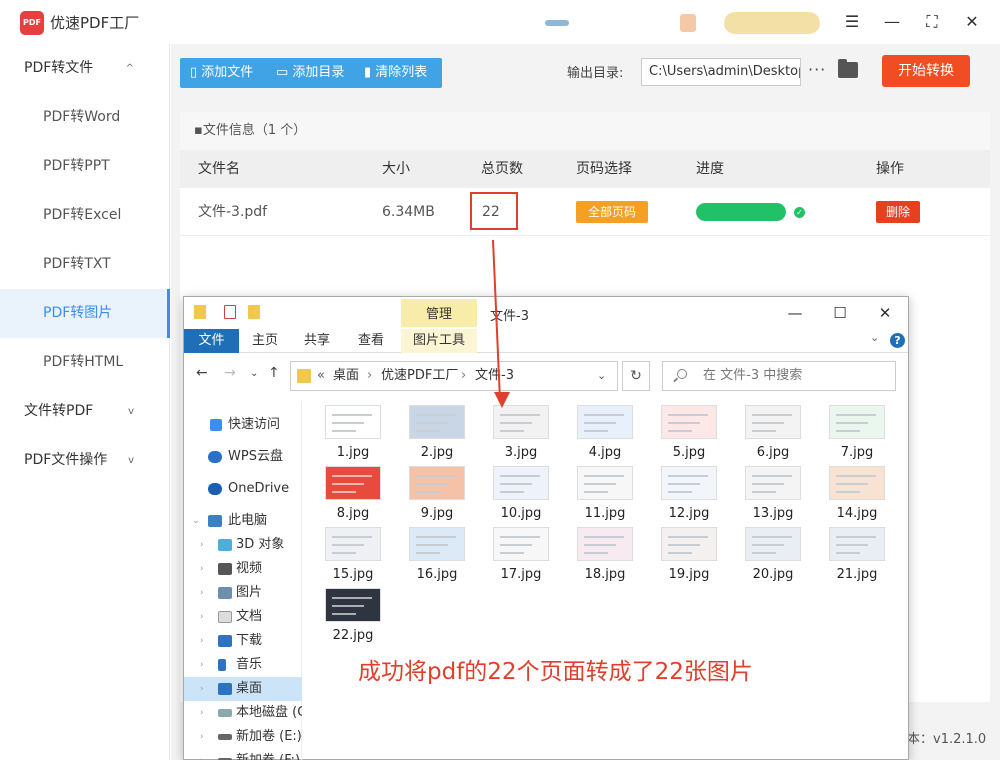  I want to click on sidebar-item-pdf-to-ppt: PDF转PPT, so click(85, 166).